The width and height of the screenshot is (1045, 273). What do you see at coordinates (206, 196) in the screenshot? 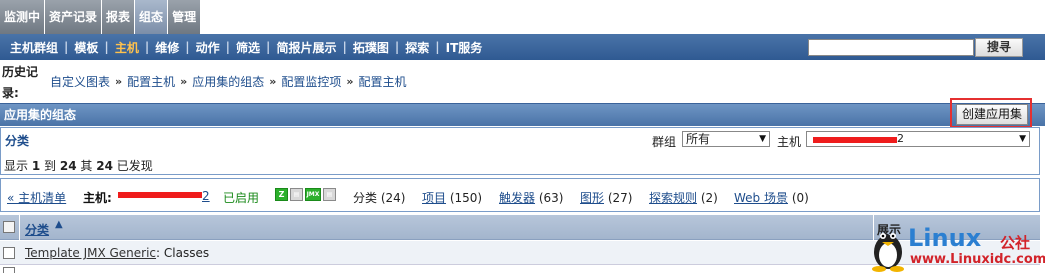
I see `host-name-link: 2` at bounding box center [206, 196].